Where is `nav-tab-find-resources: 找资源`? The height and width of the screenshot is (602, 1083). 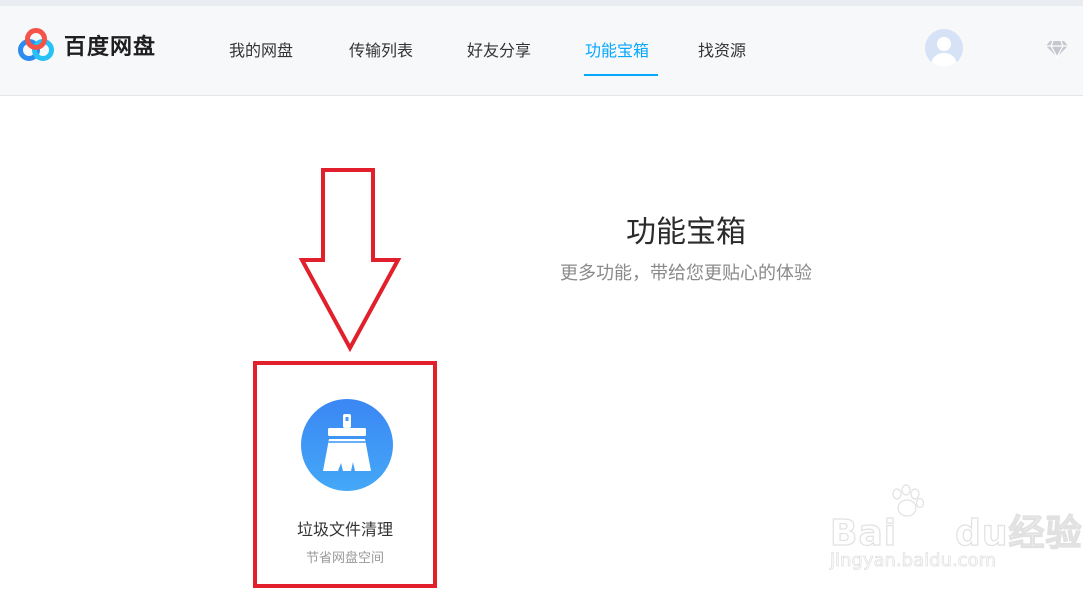 nav-tab-find-resources: 找资源 is located at coordinates (722, 49).